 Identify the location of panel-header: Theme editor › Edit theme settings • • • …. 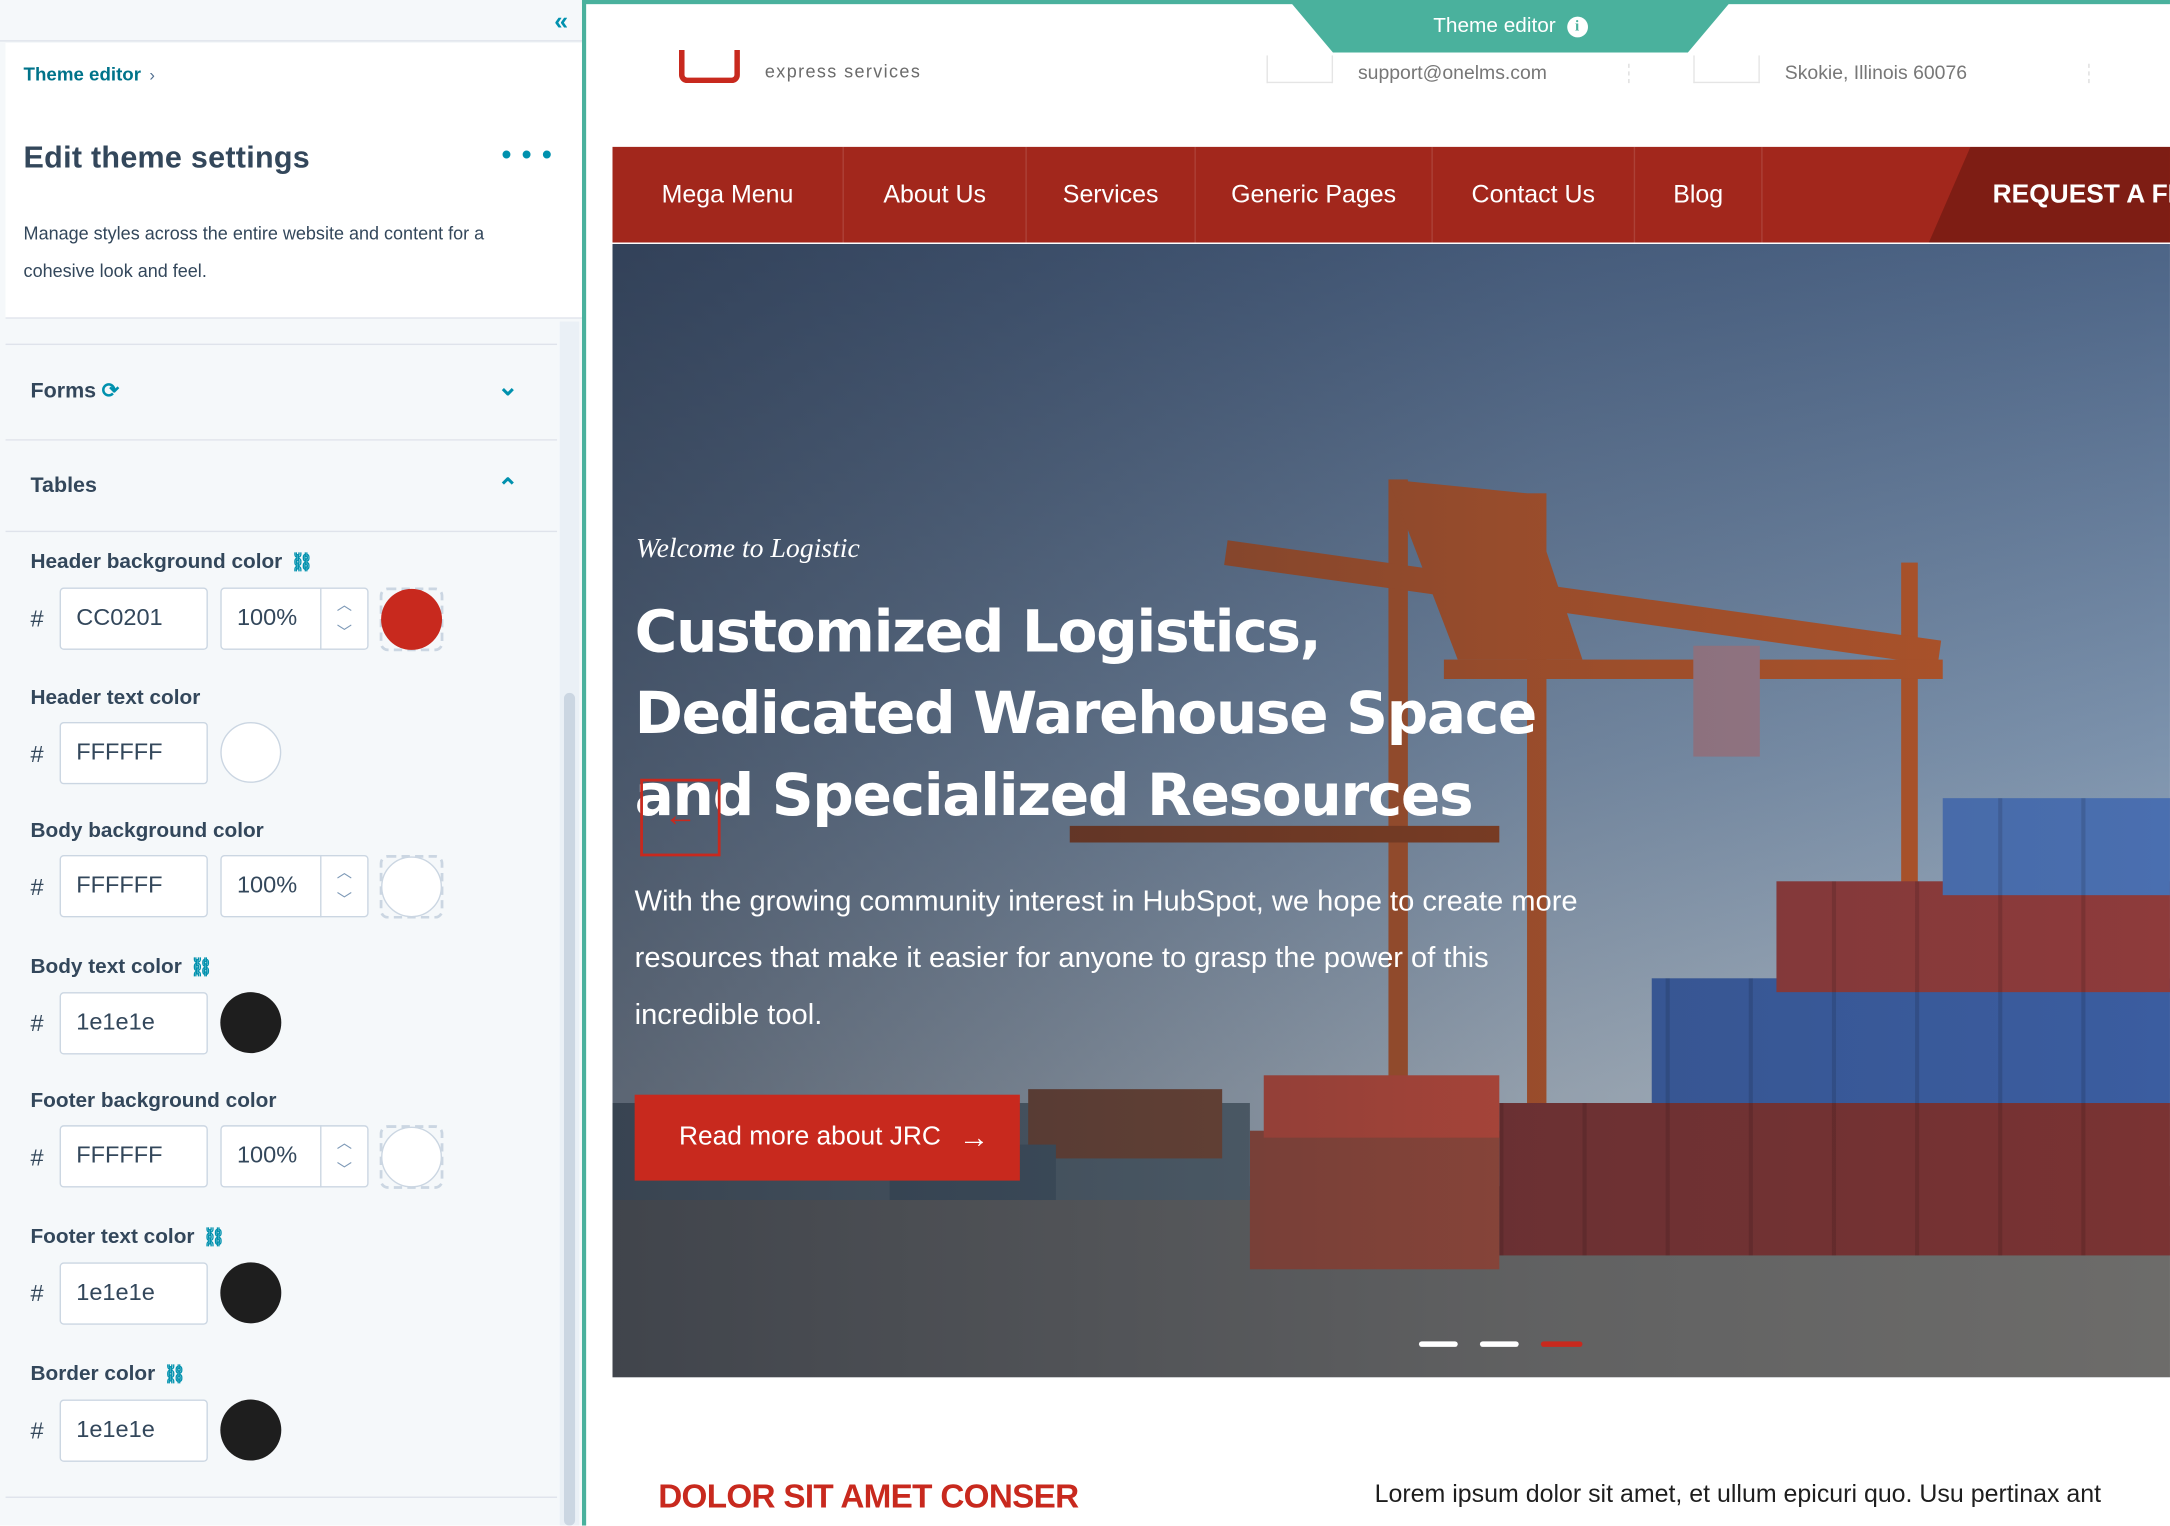
(293, 180).